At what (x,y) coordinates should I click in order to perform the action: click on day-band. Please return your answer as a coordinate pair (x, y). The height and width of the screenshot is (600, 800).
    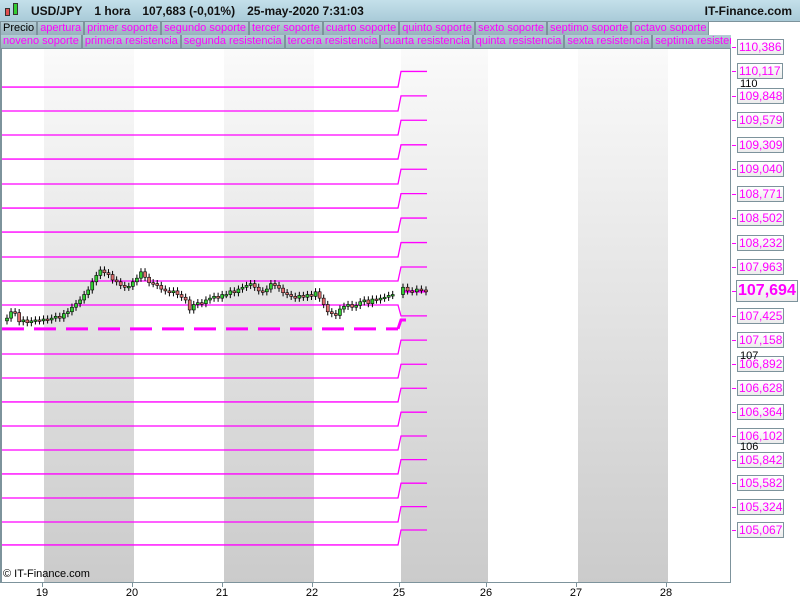
    Looking at the image, I should click on (89, 315).